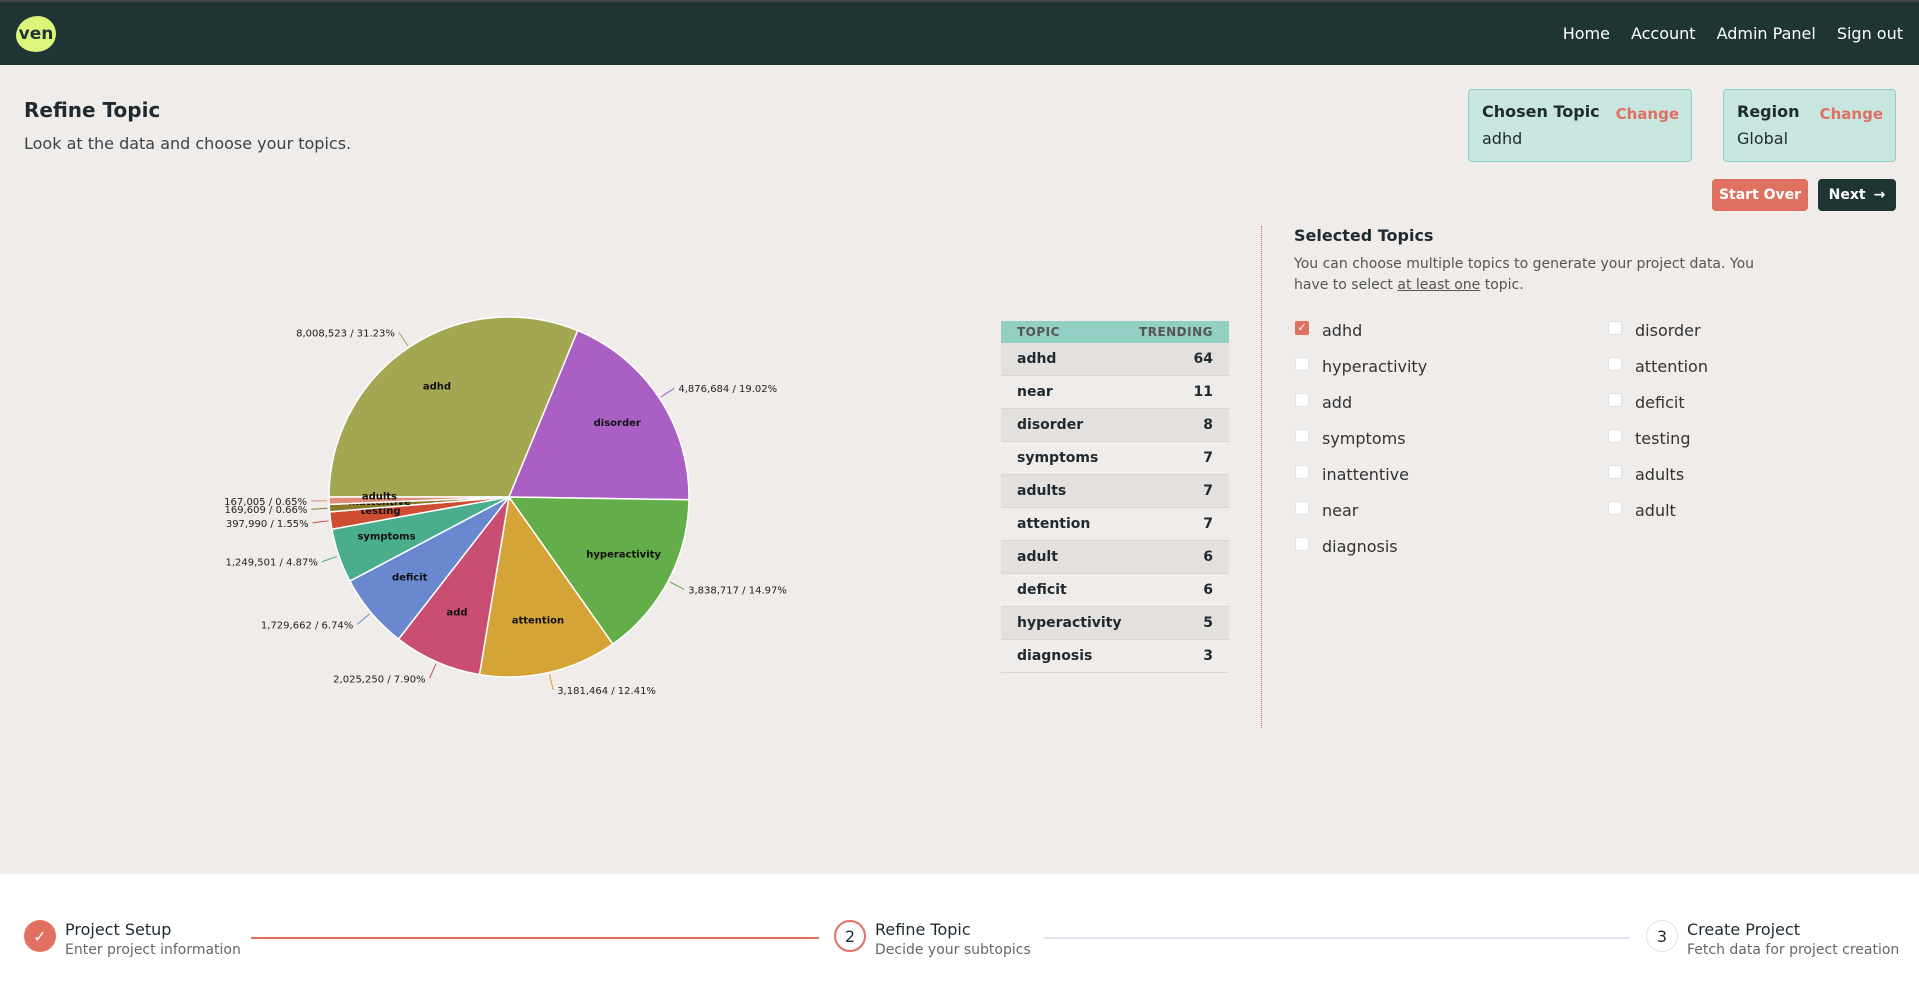  I want to click on step-desc: Fetch data for project creation, so click(1793, 950).